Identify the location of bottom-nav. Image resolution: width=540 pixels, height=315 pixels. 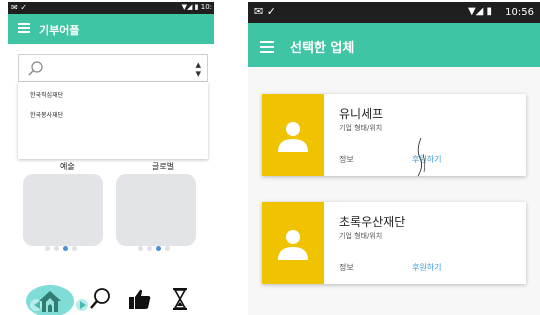
(111, 299).